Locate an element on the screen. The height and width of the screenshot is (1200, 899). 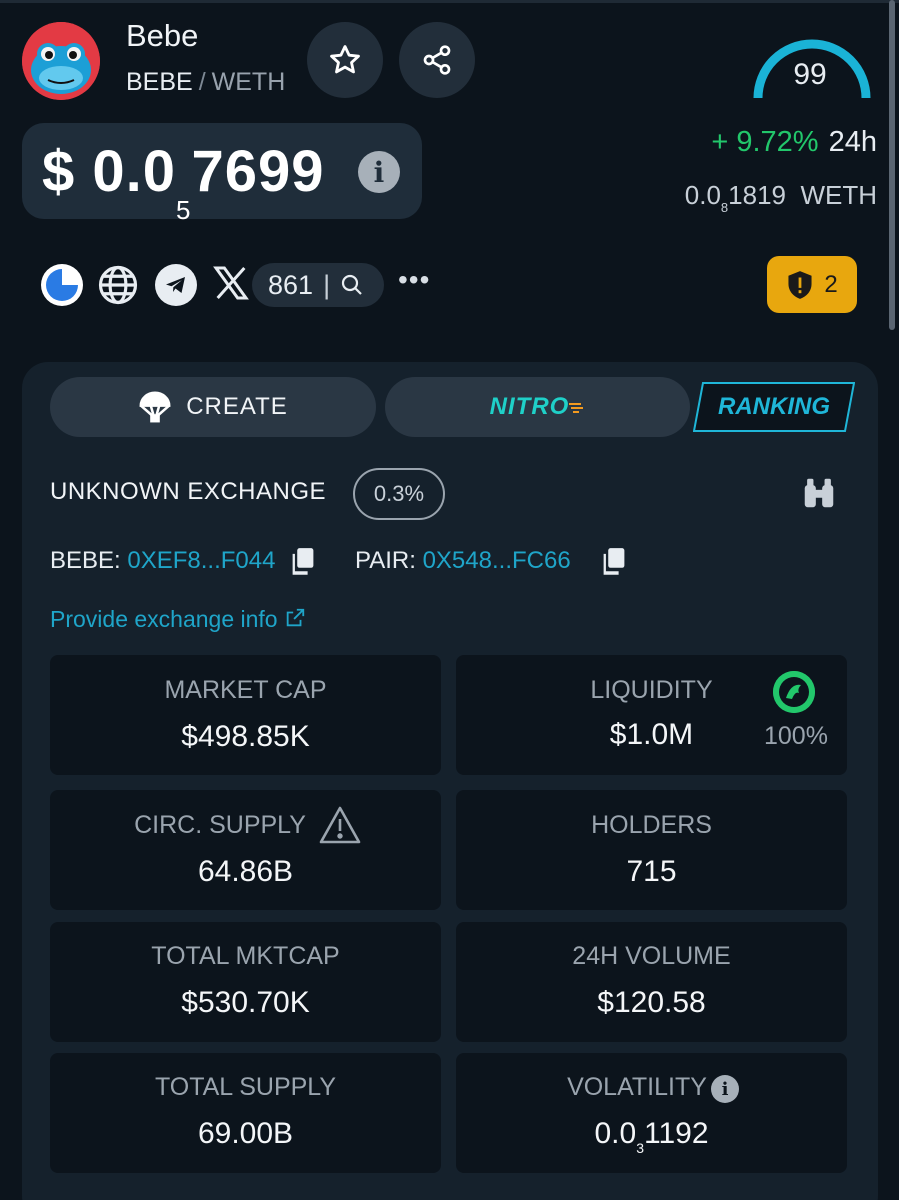
weth-price-prefix: 0.0 is located at coordinates (702, 195).